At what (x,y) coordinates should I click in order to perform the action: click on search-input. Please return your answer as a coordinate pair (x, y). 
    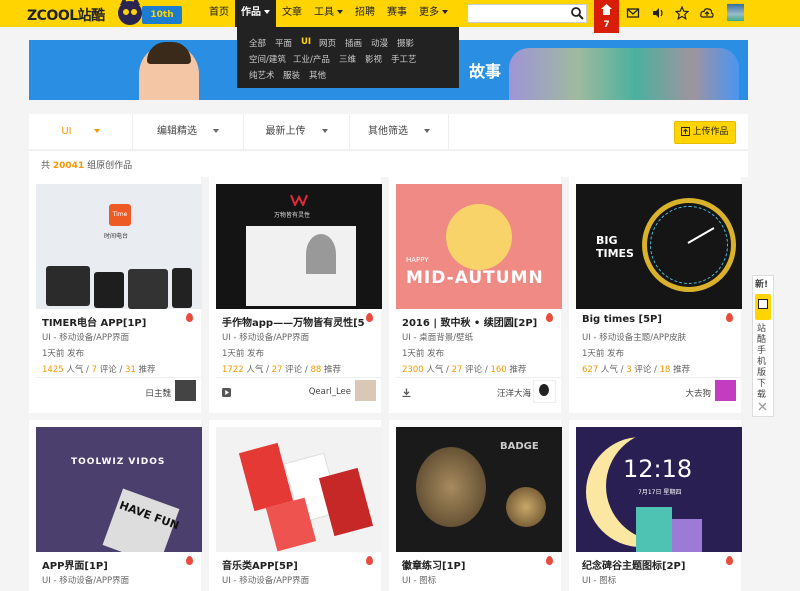
    Looking at the image, I should click on (527, 13).